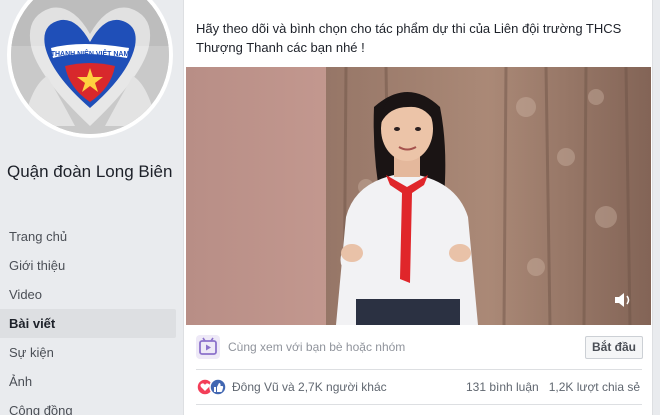 This screenshot has width=660, height=415. I want to click on nav-item-home: Trang chủ, so click(88, 236).